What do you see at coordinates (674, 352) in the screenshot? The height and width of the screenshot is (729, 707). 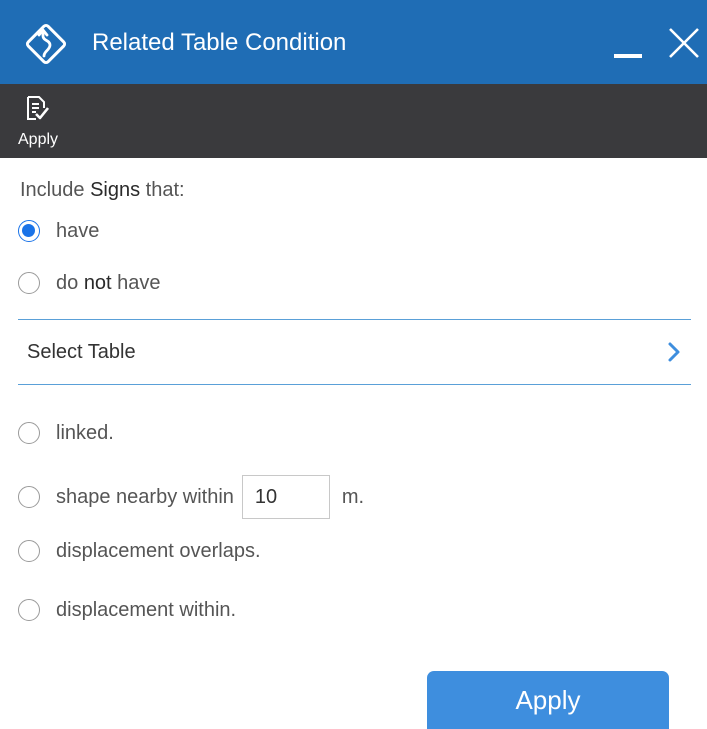 I see `chevron-right-icon` at bounding box center [674, 352].